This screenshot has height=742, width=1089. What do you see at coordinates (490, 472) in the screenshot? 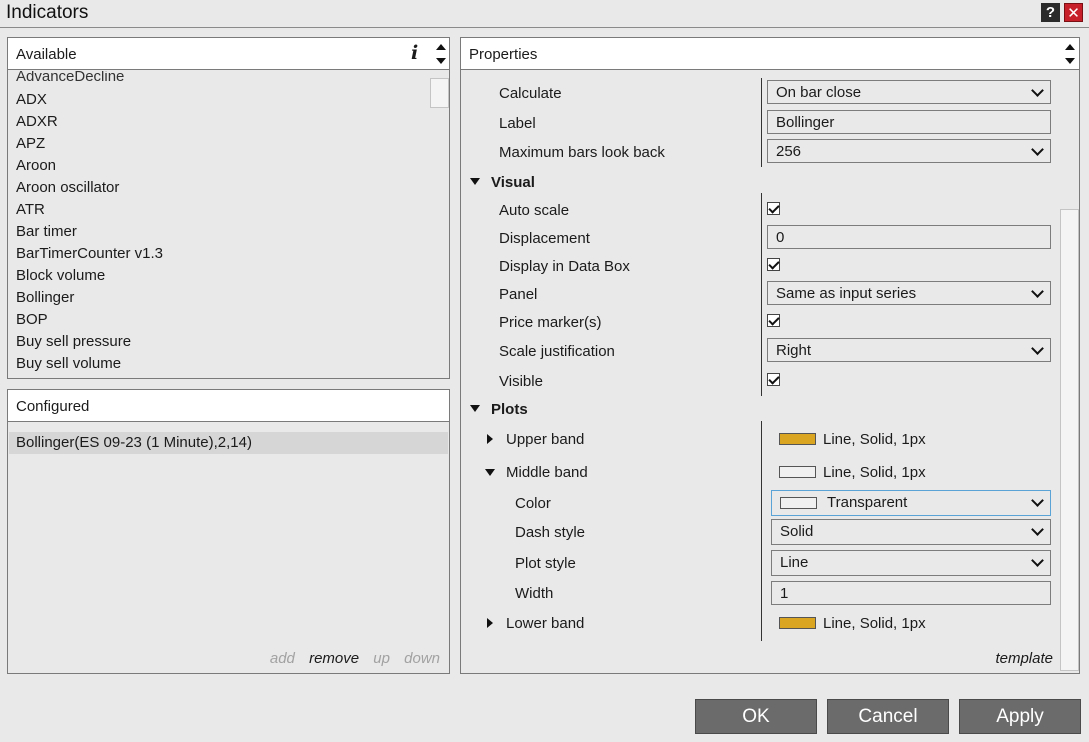
I see `collapse-middle-band-icon` at bounding box center [490, 472].